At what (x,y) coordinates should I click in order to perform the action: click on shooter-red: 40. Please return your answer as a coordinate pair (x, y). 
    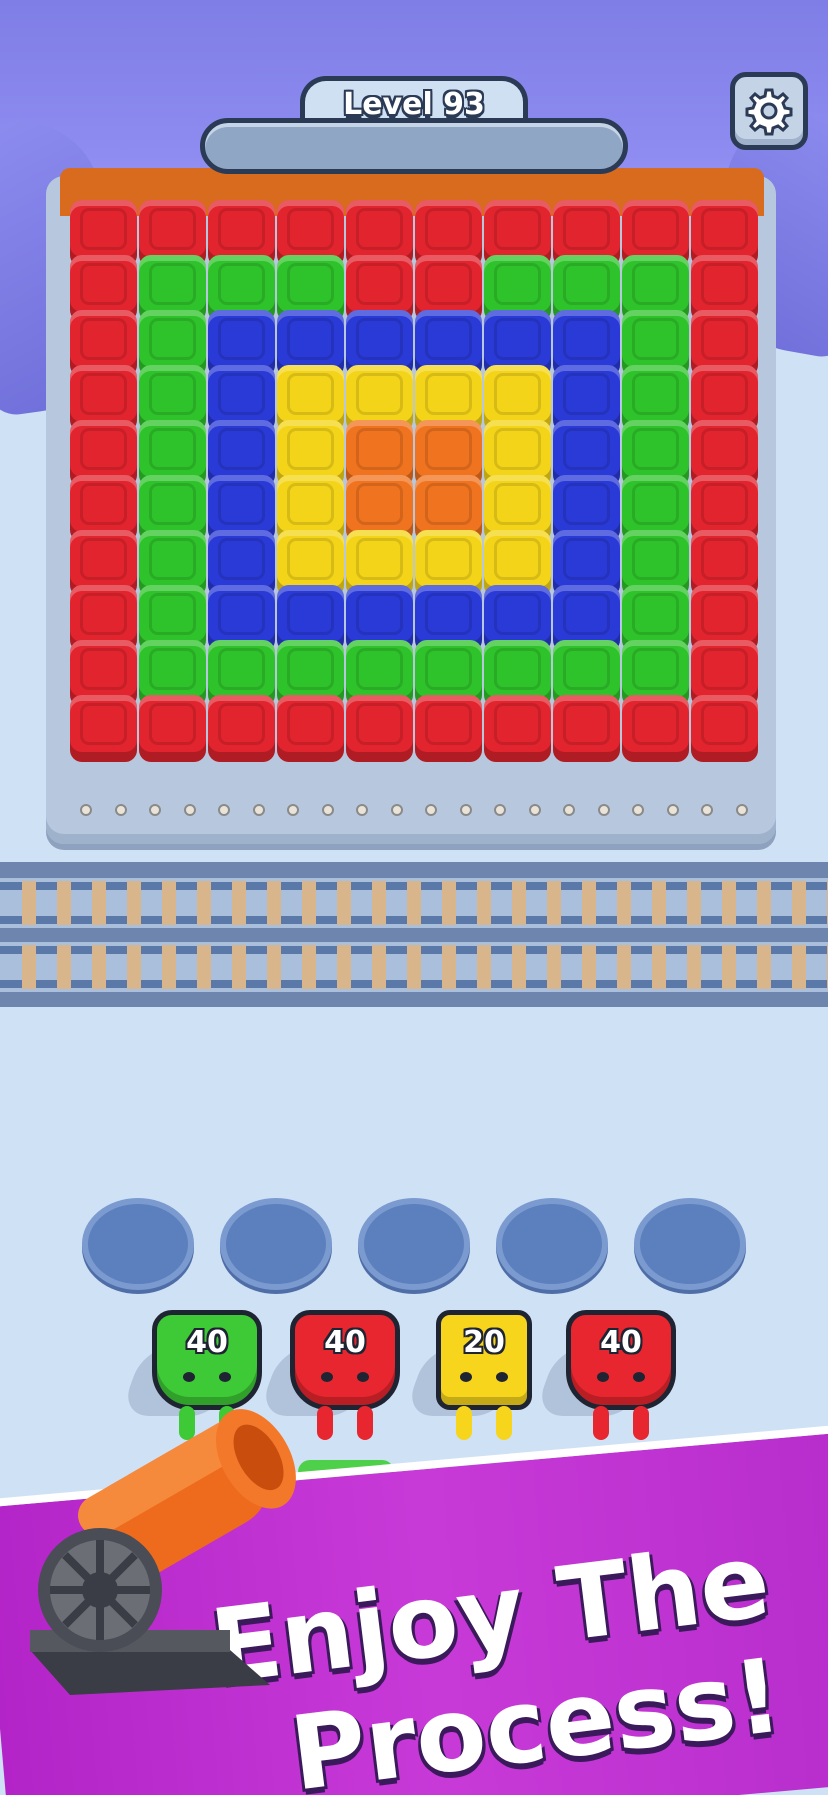
    Looking at the image, I should click on (621, 1375).